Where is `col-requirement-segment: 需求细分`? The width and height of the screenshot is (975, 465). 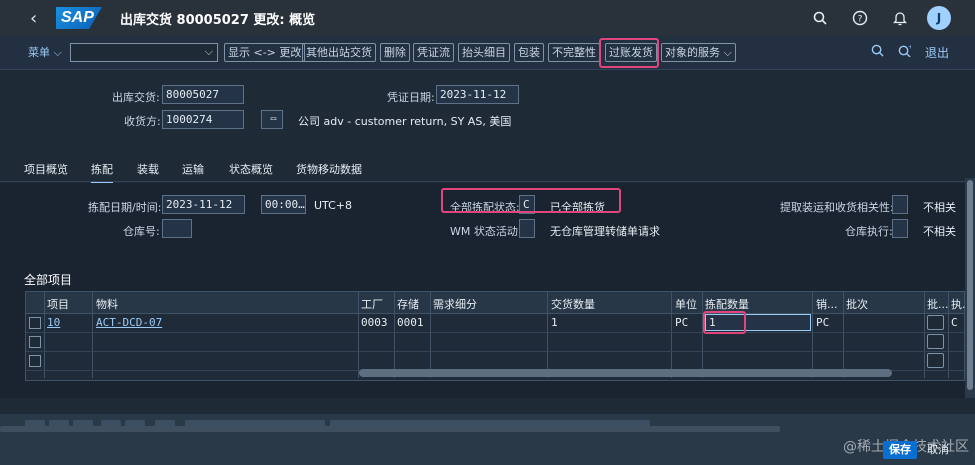
col-requirement-segment: 需求细分 is located at coordinates (455, 304).